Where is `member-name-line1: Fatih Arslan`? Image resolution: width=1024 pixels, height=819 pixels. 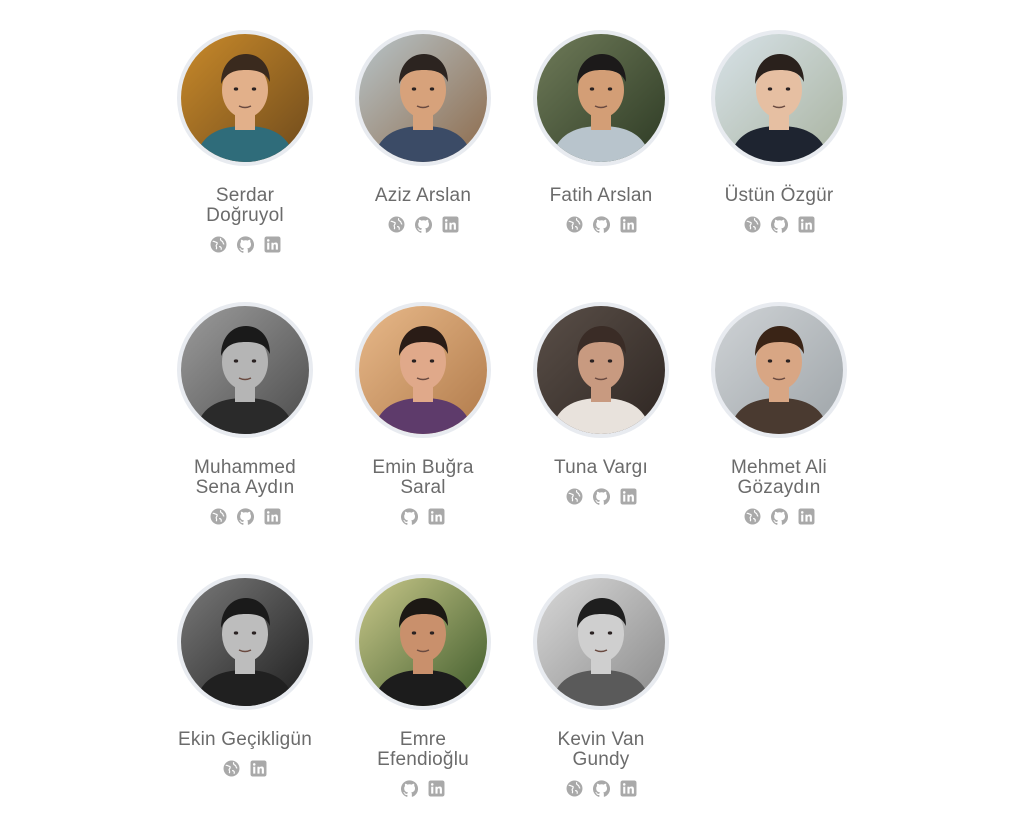
member-name-line1: Fatih Arslan is located at coordinates (601, 195).